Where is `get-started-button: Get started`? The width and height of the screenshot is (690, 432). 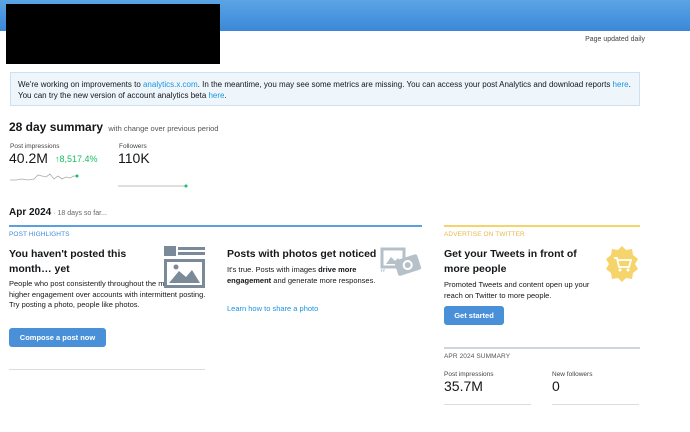 get-started-button: Get started is located at coordinates (474, 315).